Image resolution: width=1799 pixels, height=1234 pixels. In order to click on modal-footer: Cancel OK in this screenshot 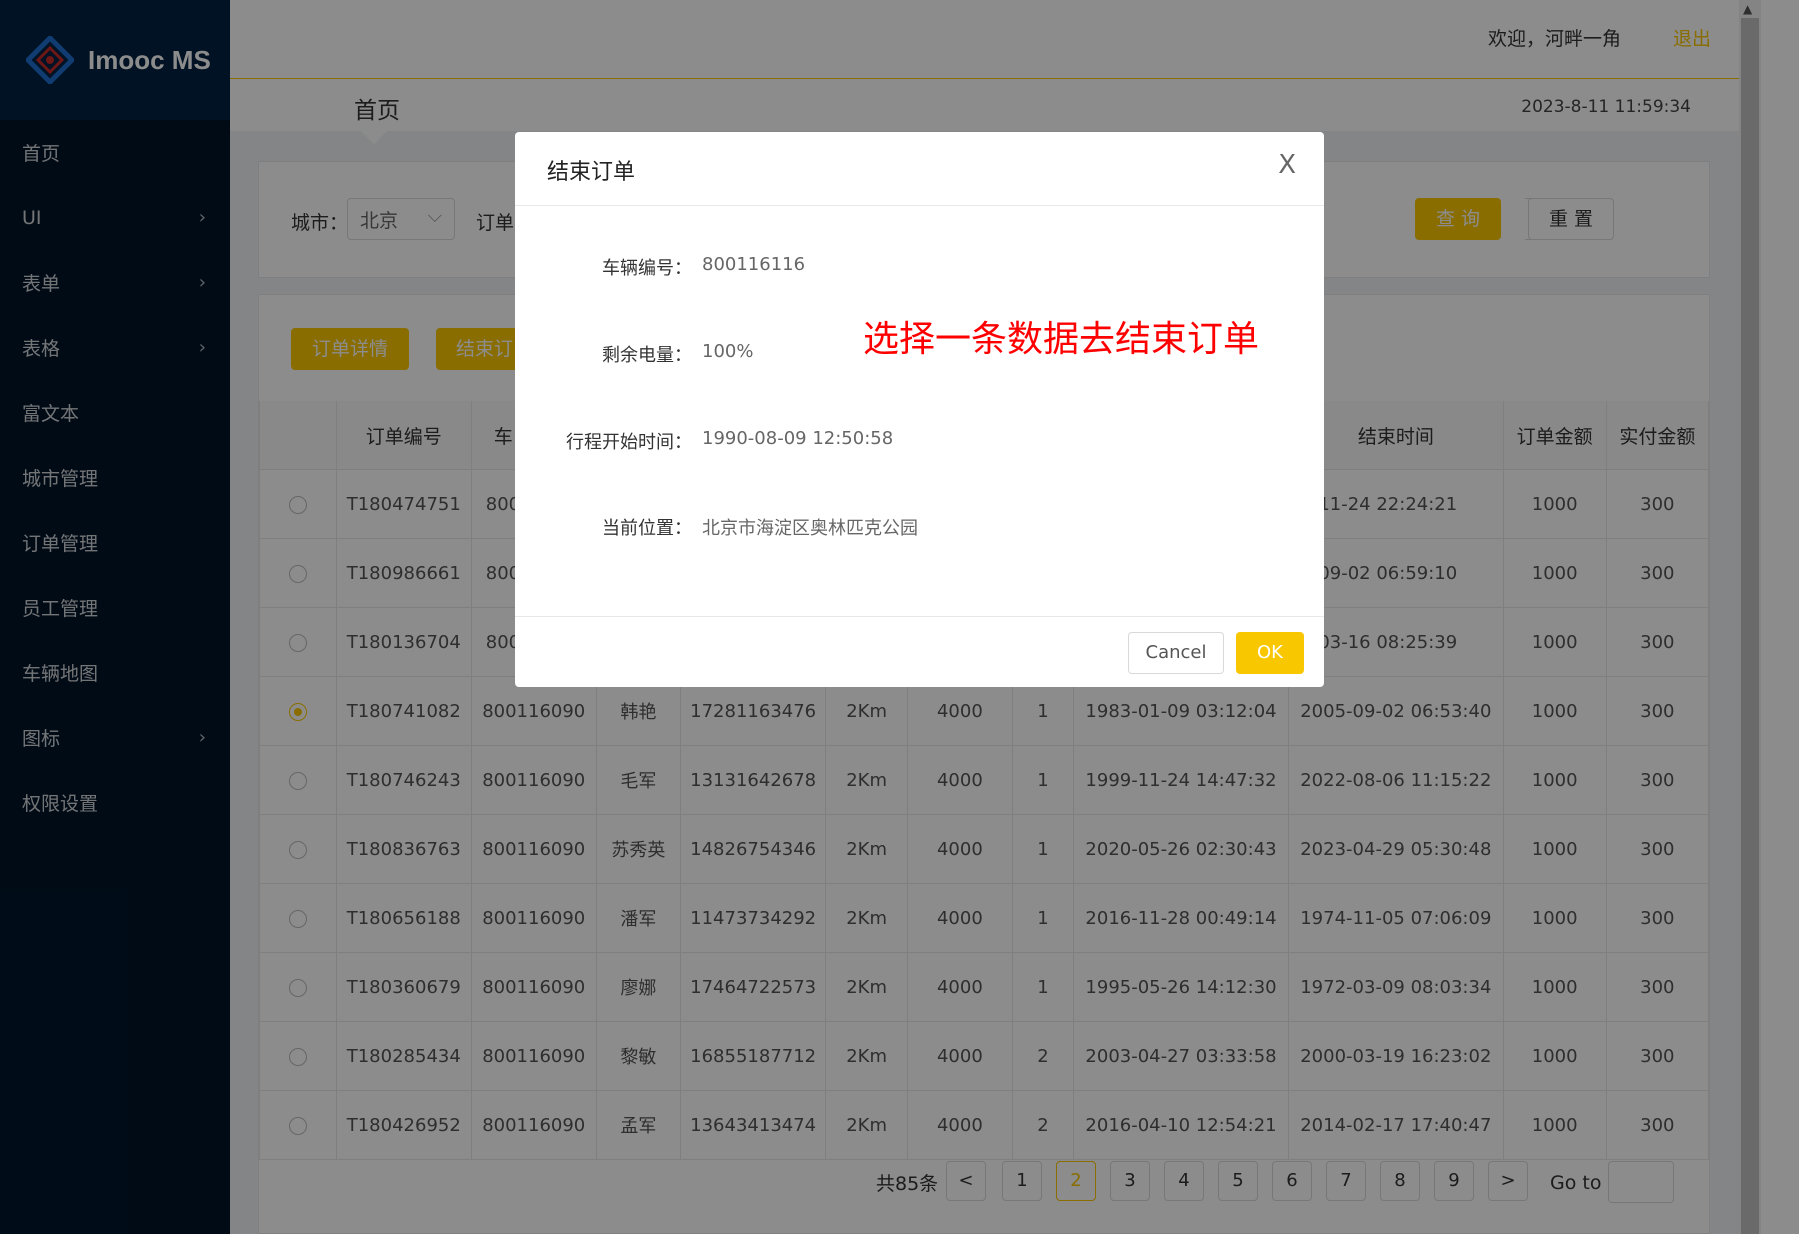, I will do `click(919, 652)`.